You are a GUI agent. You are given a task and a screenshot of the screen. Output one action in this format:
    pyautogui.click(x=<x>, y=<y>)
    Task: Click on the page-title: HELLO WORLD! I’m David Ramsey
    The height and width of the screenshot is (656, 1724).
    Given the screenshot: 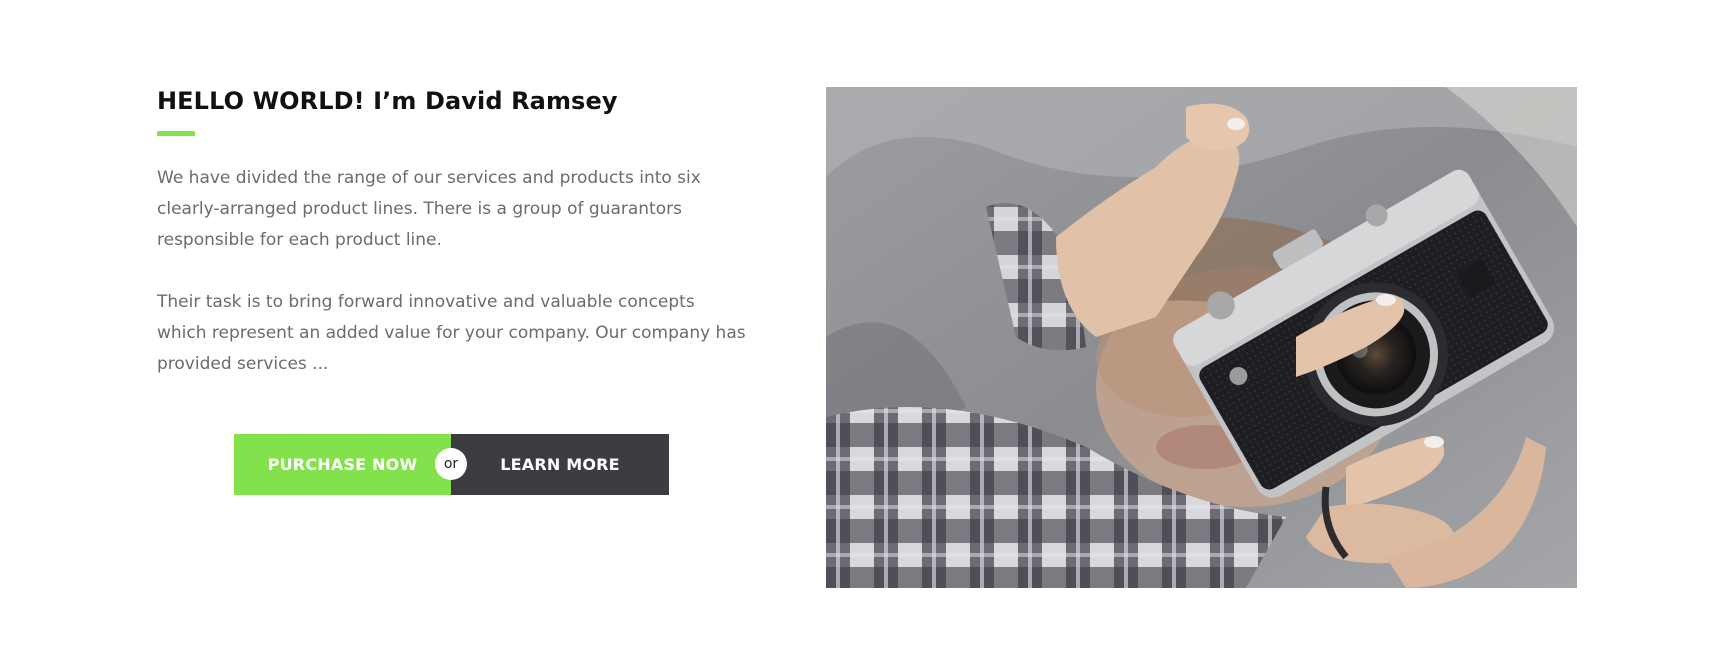 What is the action you would take?
    pyautogui.click(x=387, y=101)
    